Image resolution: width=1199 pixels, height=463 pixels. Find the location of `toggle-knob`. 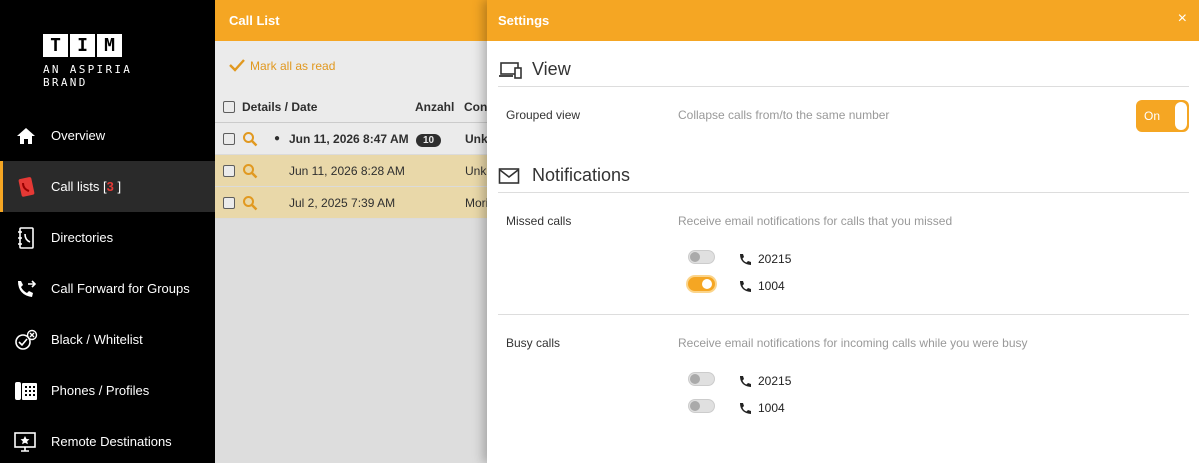

toggle-knob is located at coordinates (1181, 116).